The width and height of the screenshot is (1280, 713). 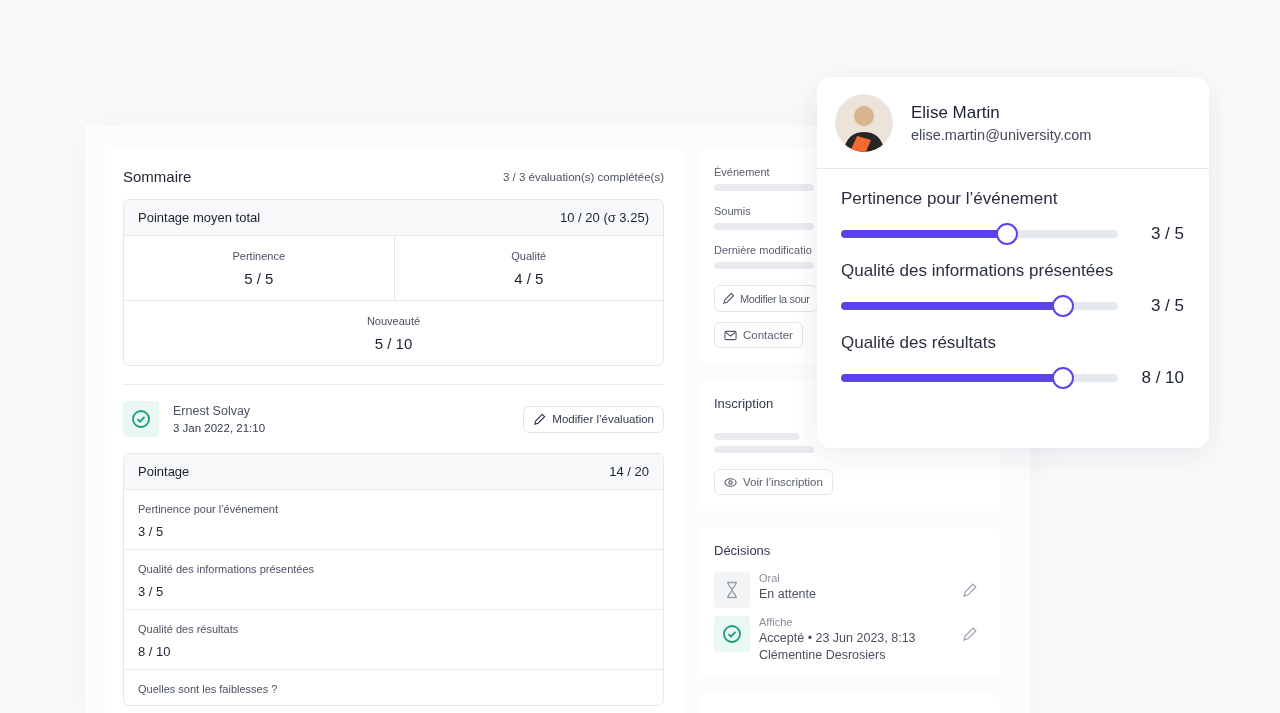 I want to click on reviewer-name: Ernest Solvay, so click(x=212, y=411).